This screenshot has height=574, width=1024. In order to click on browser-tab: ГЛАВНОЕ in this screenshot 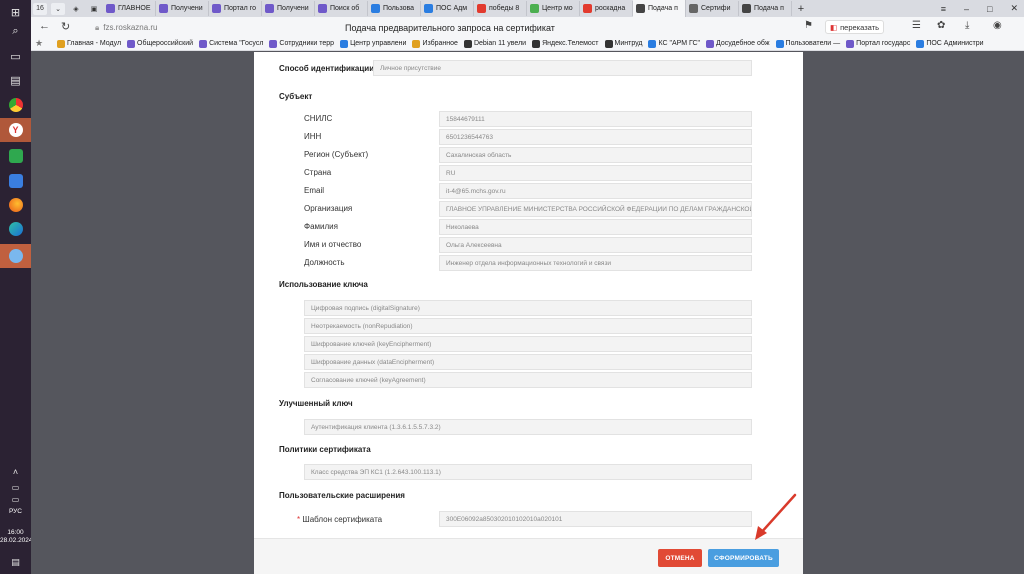, I will do `click(129, 8)`.